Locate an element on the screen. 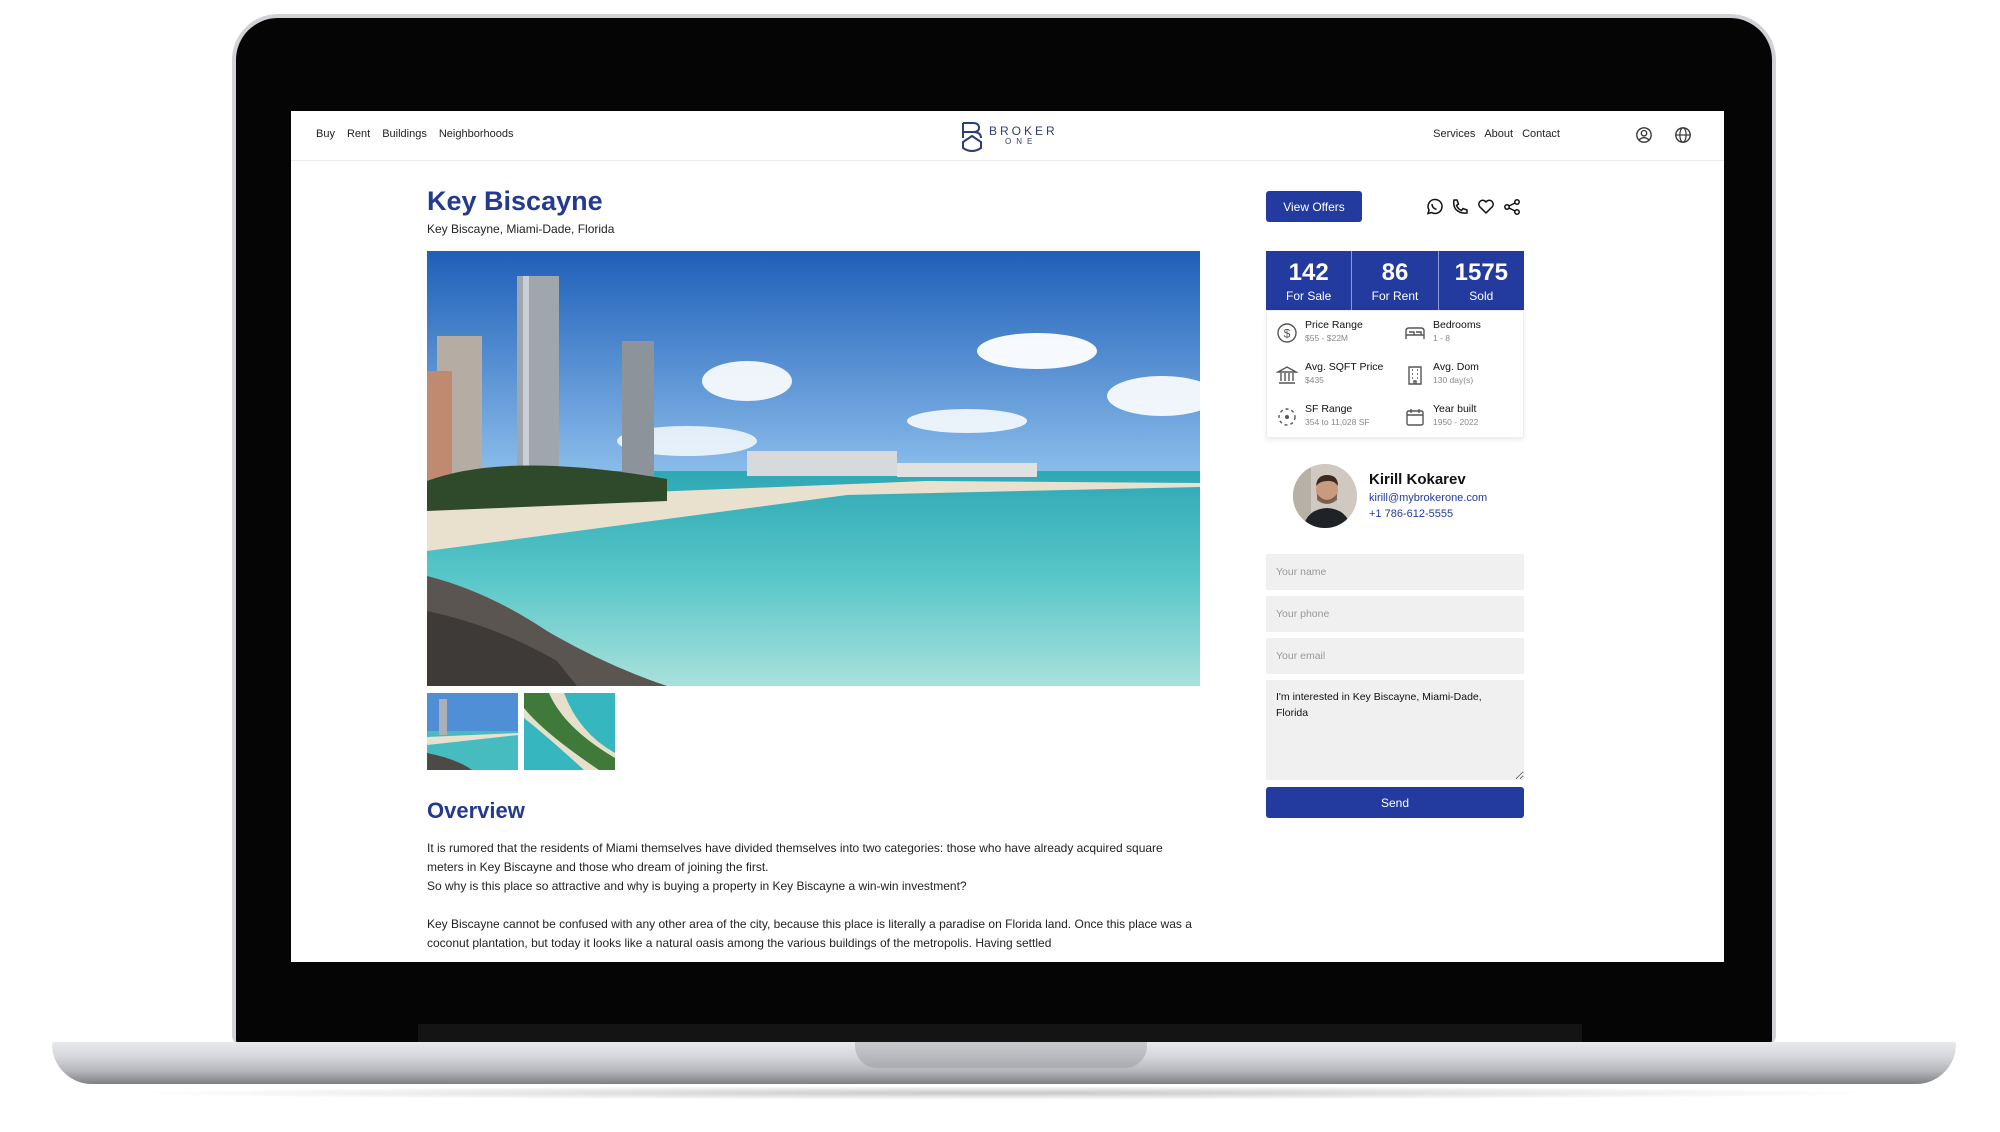 The width and height of the screenshot is (2000, 1132). nav-link-services: Services is located at coordinates (1454, 134).